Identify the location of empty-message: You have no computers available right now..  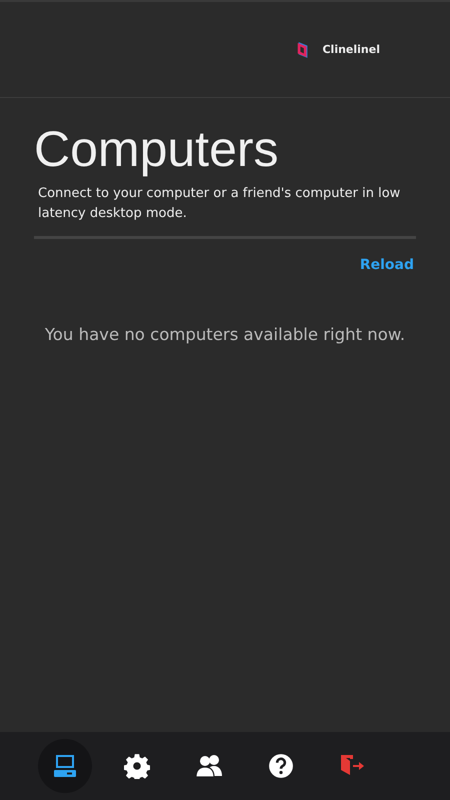
(225, 334).